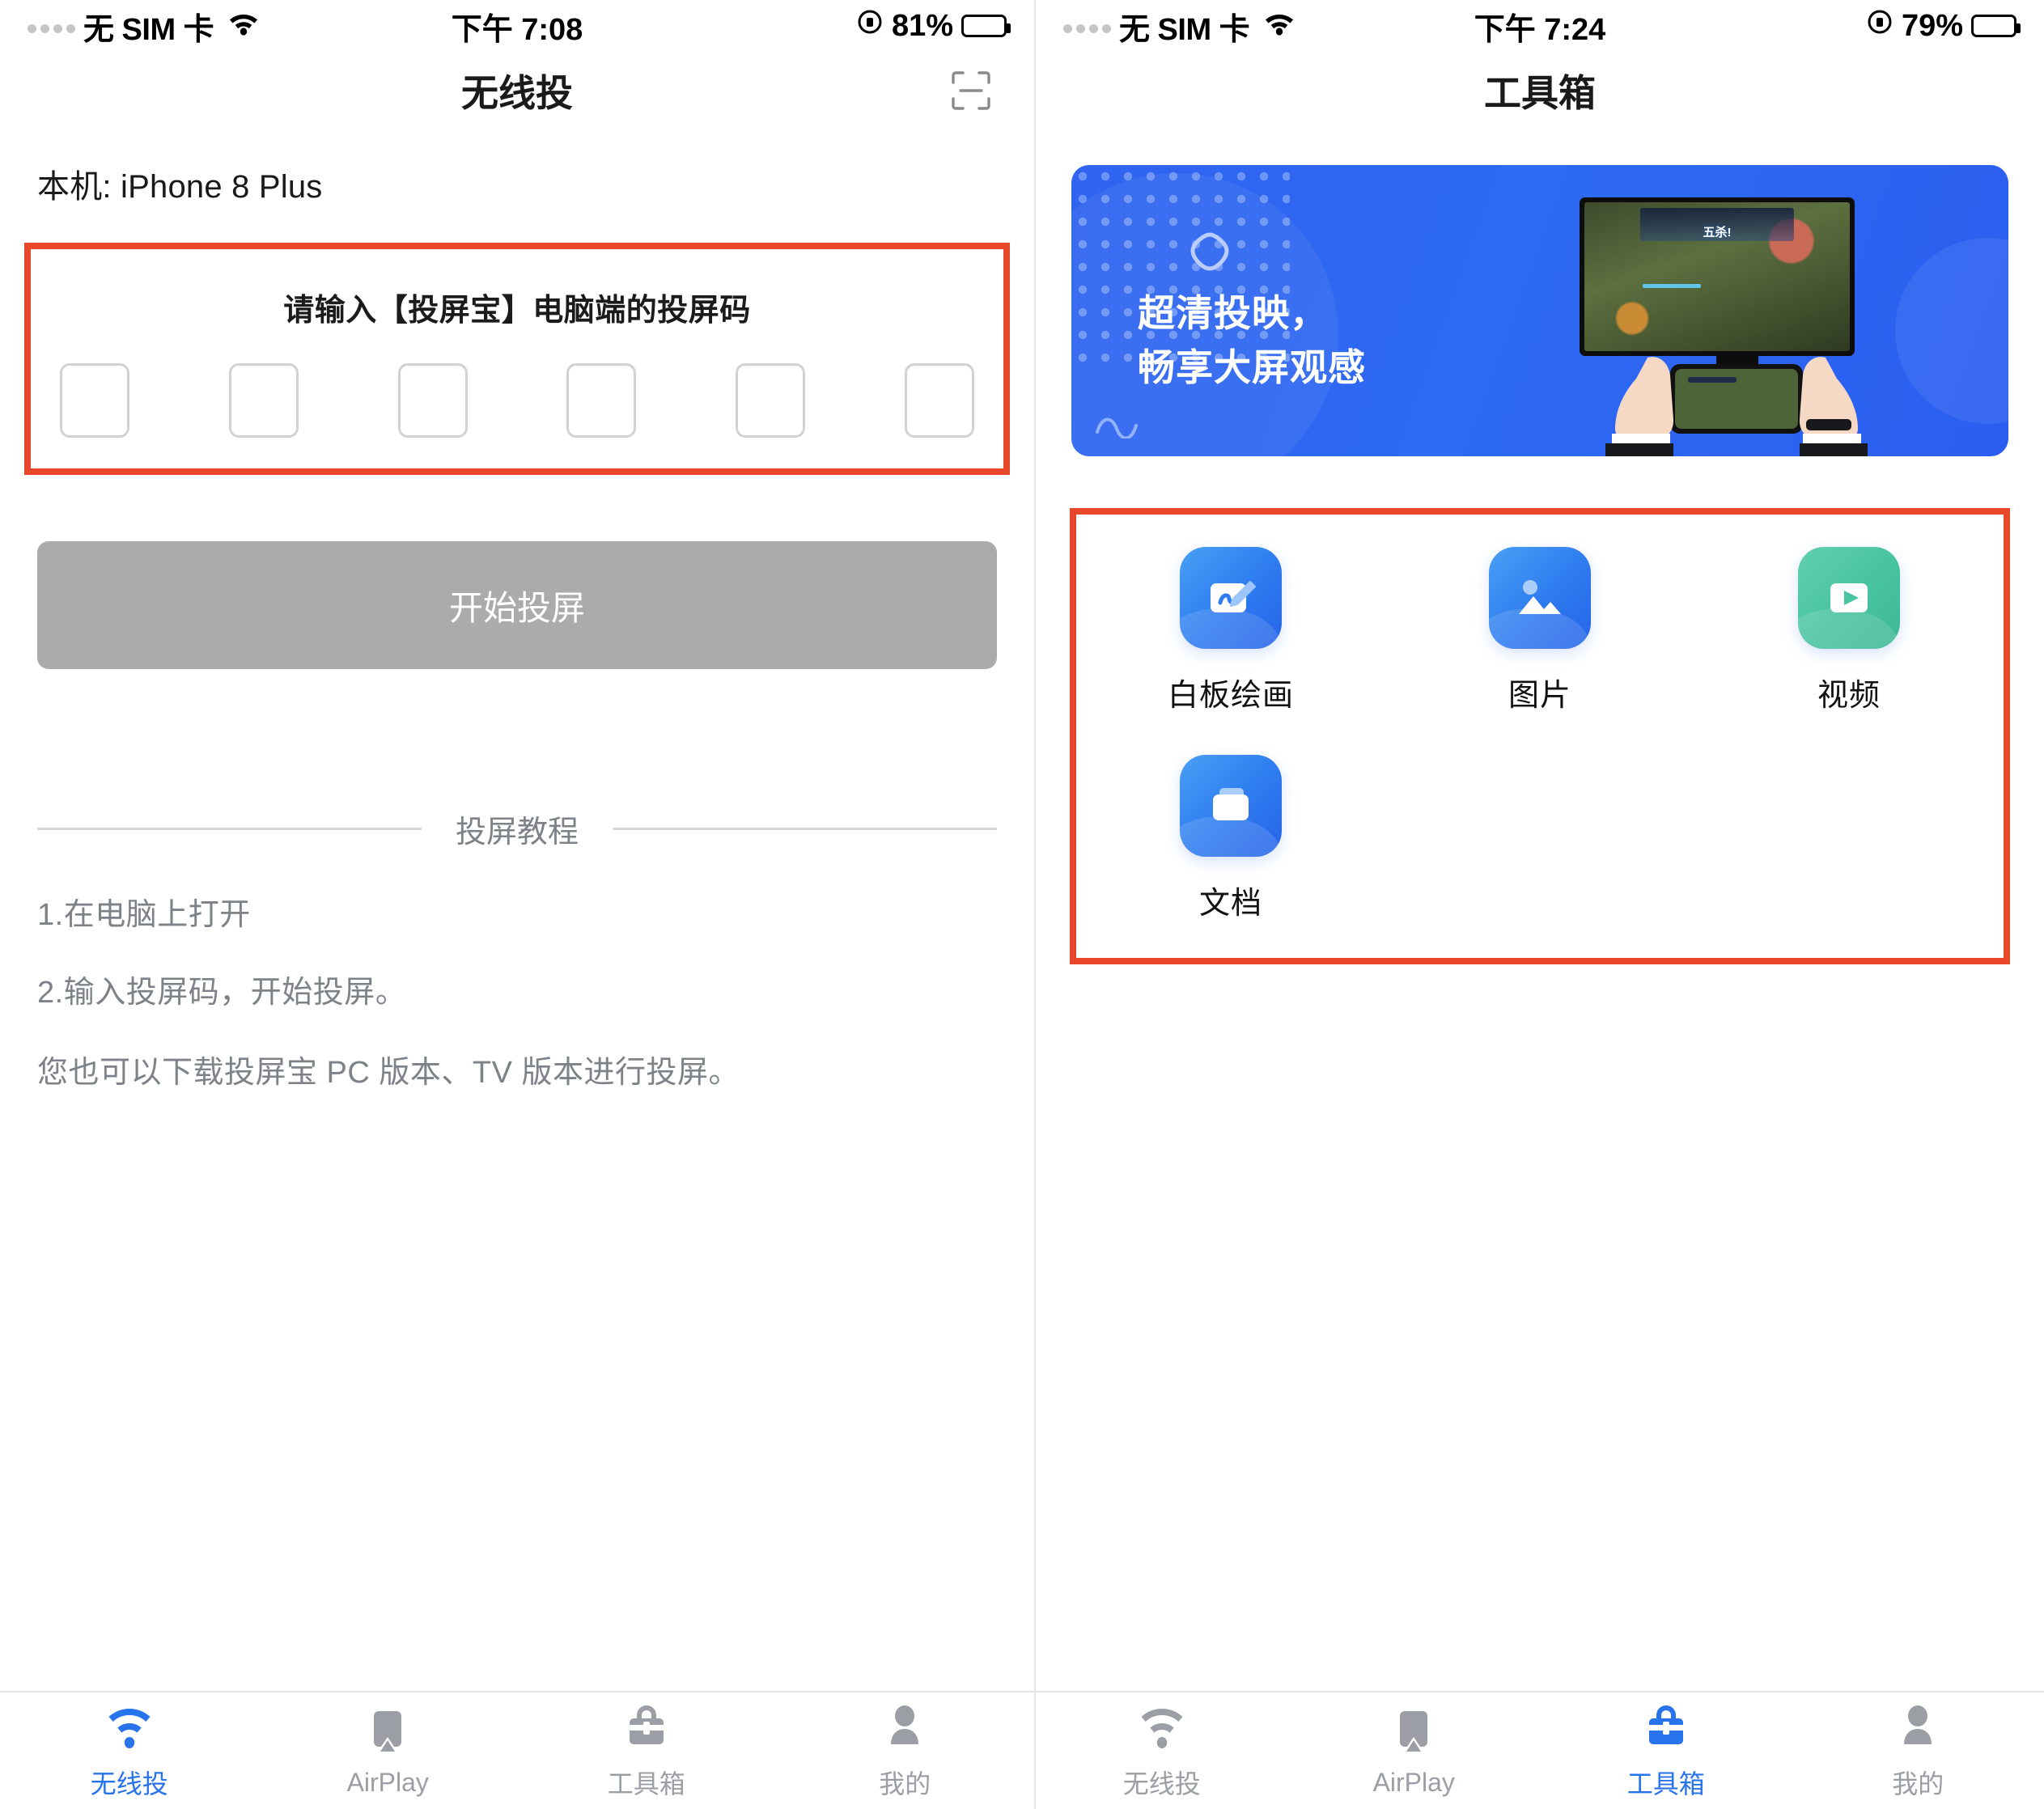  I want to click on device-name-label: 本机: iPhone 8 Plus, so click(180, 187).